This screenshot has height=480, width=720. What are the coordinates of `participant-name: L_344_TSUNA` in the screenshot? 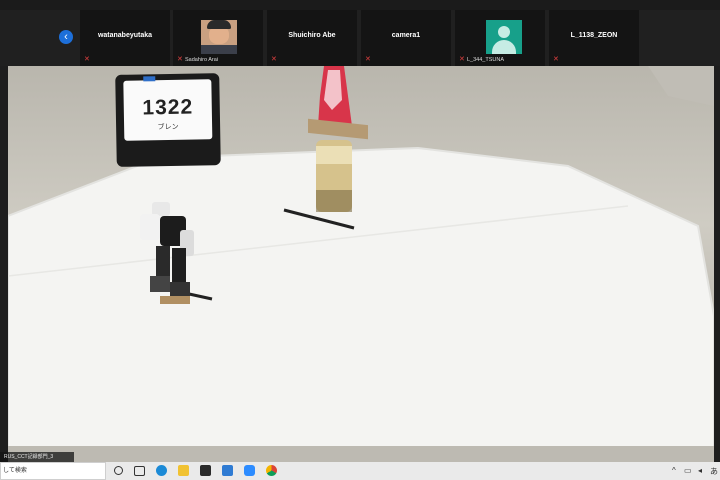 It's located at (485, 60).